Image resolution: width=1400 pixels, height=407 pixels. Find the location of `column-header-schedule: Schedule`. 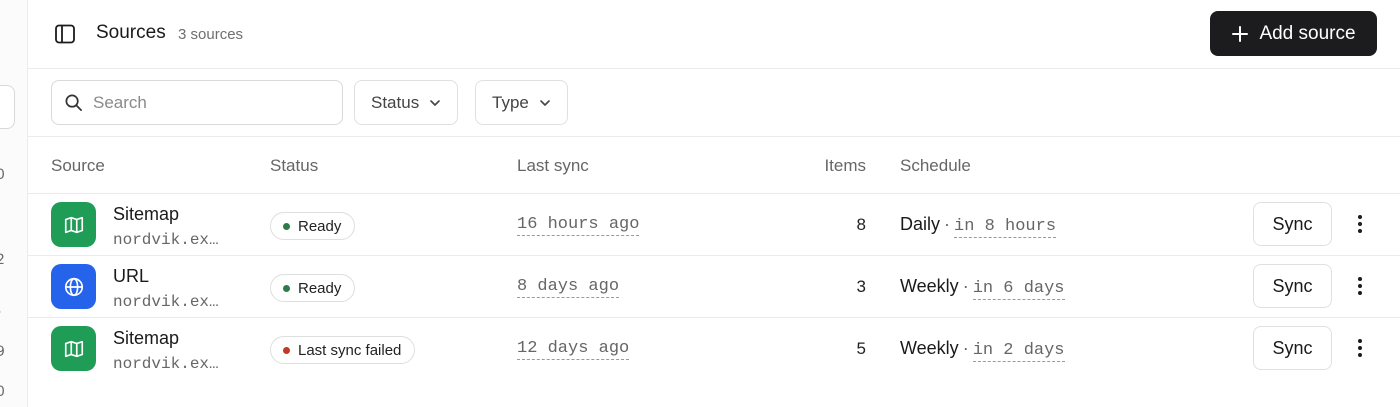

column-header-schedule: Schedule is located at coordinates (935, 166).